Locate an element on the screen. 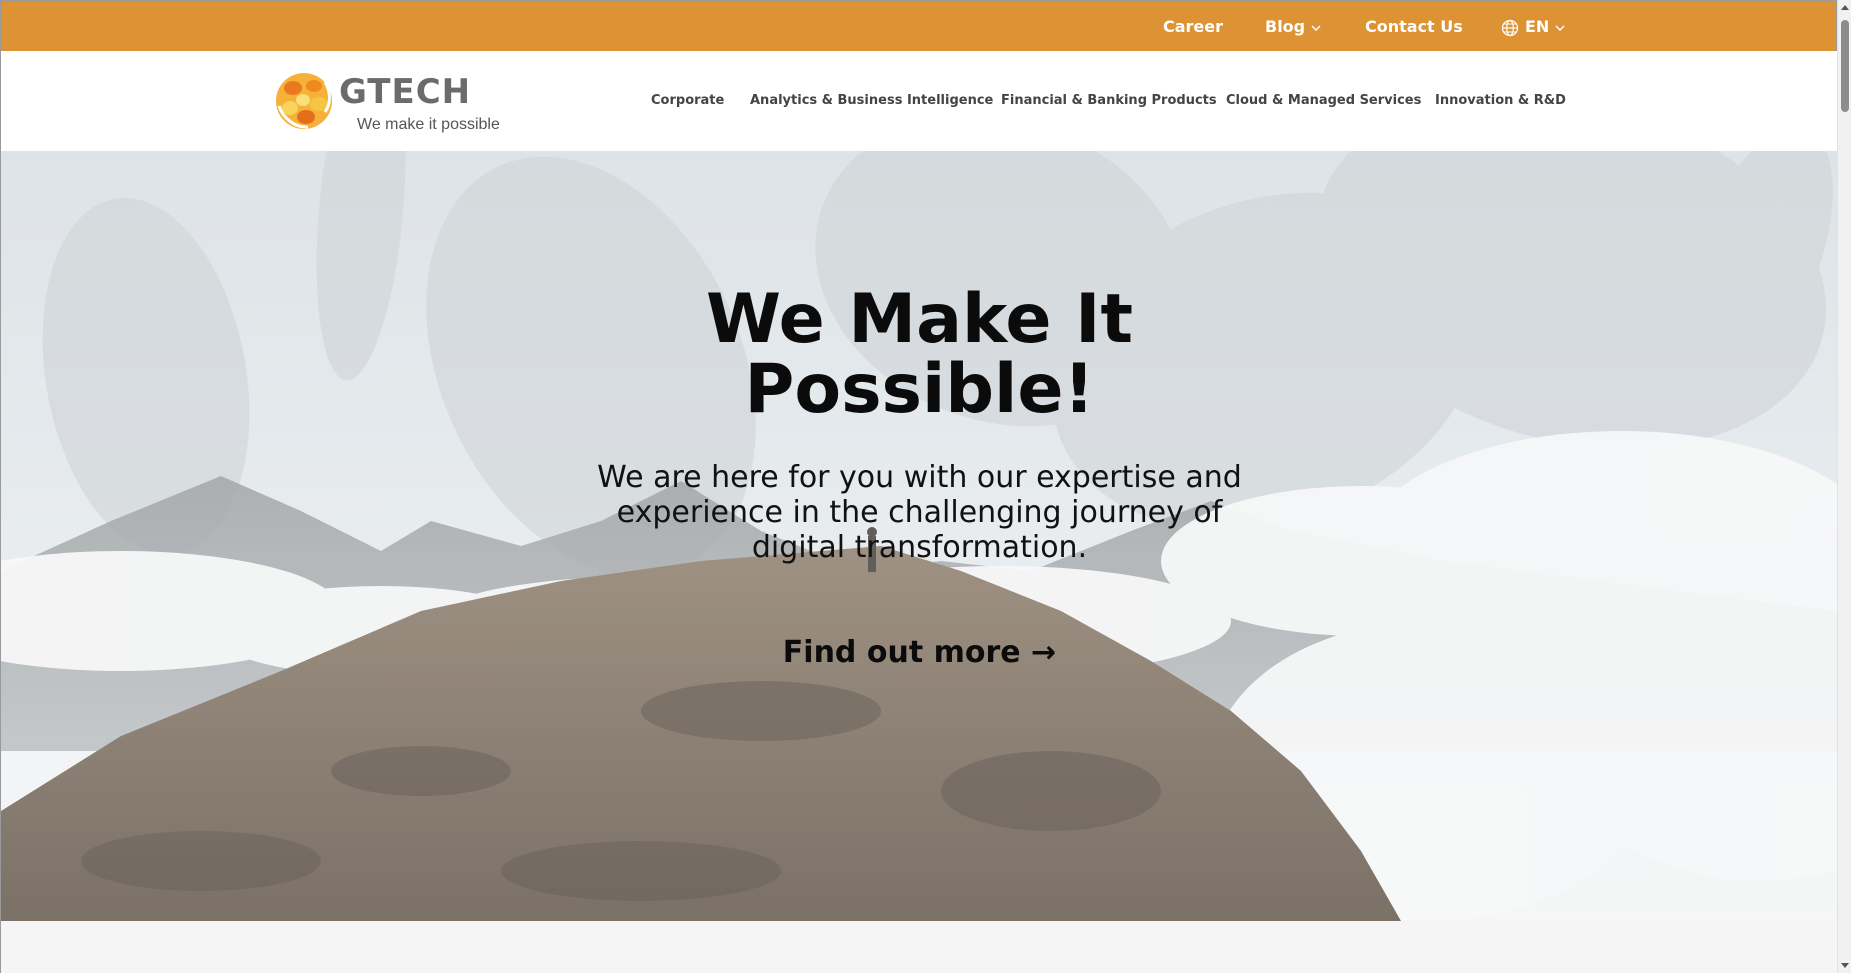 This screenshot has height=973, width=1851. hero-title-line-1: We Make It is located at coordinates (919, 319).